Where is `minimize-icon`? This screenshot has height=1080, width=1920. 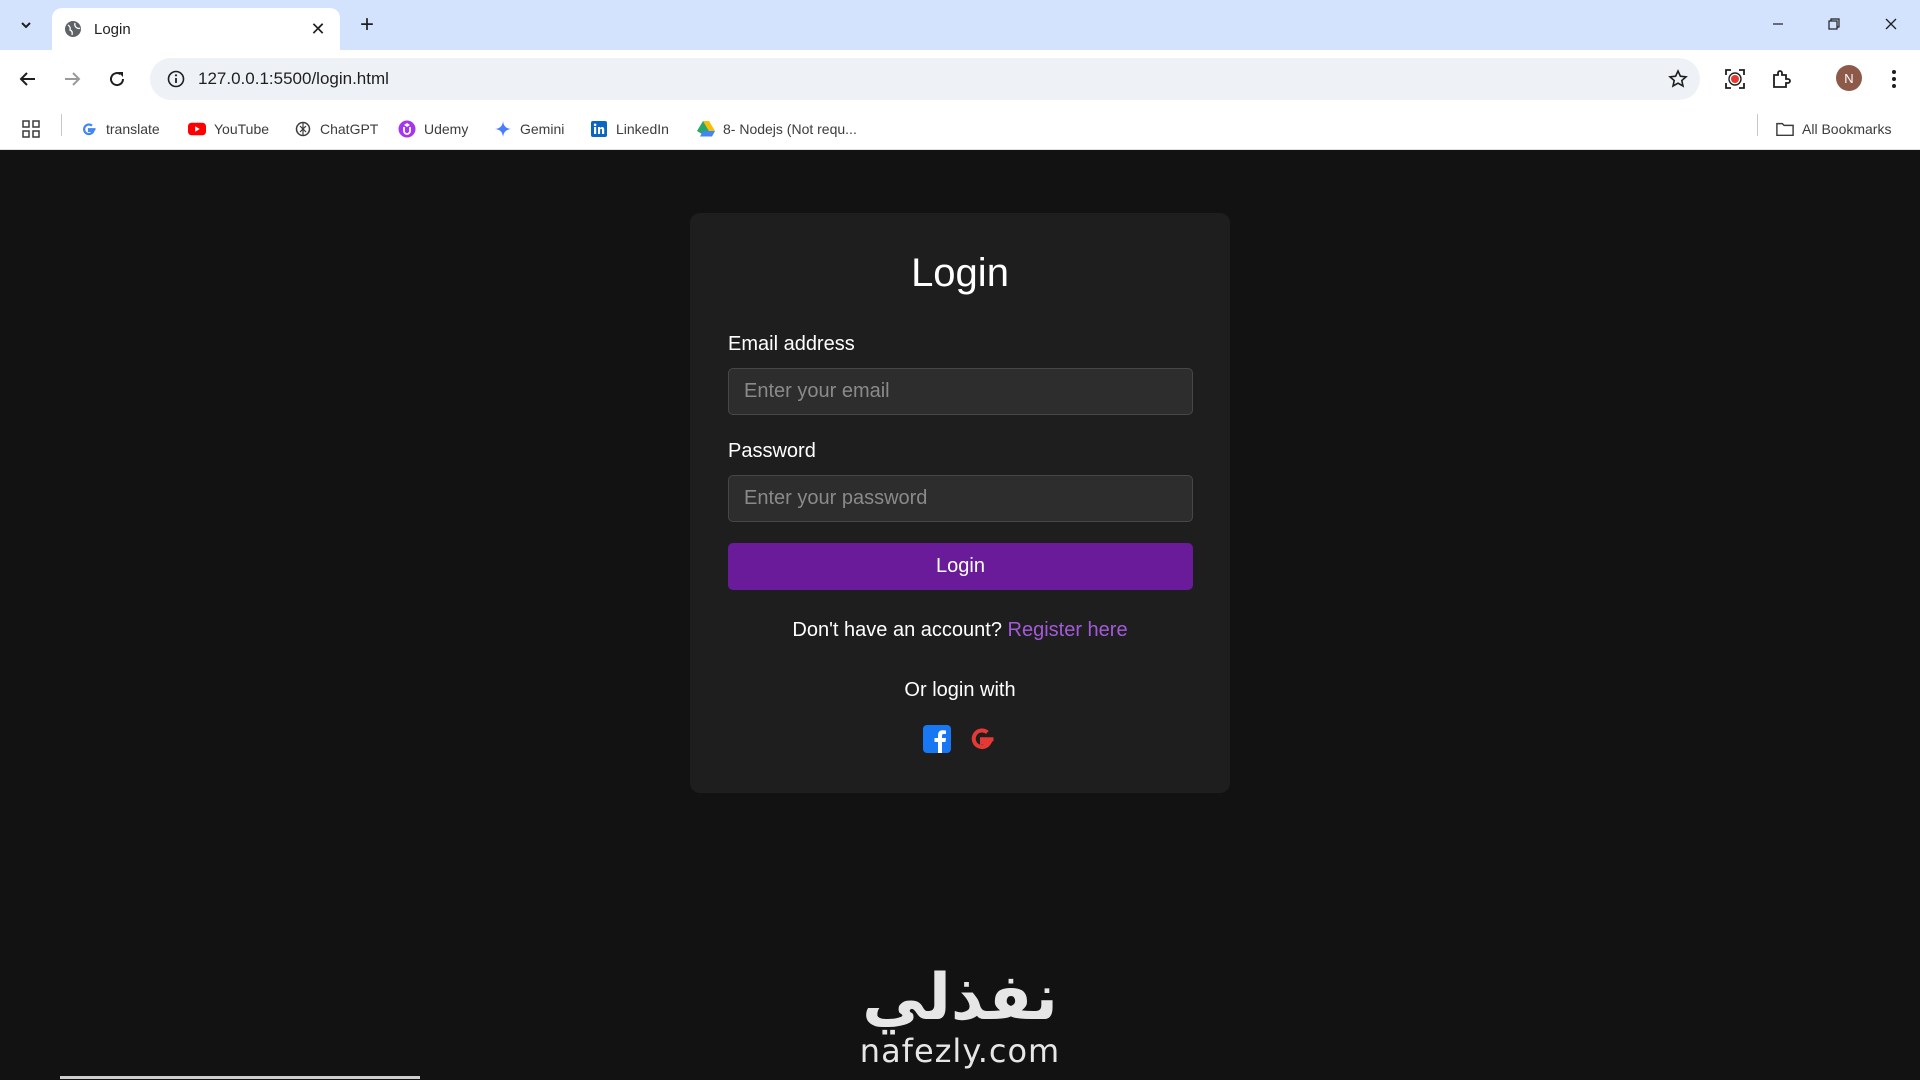 minimize-icon is located at coordinates (1778, 24).